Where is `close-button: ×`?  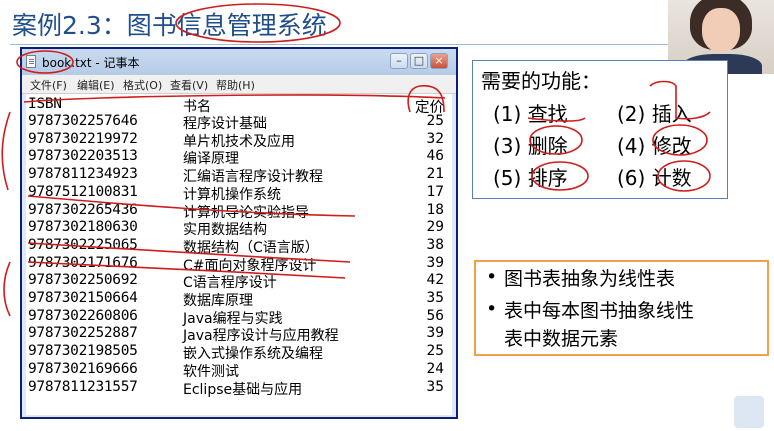 close-button: × is located at coordinates (439, 61).